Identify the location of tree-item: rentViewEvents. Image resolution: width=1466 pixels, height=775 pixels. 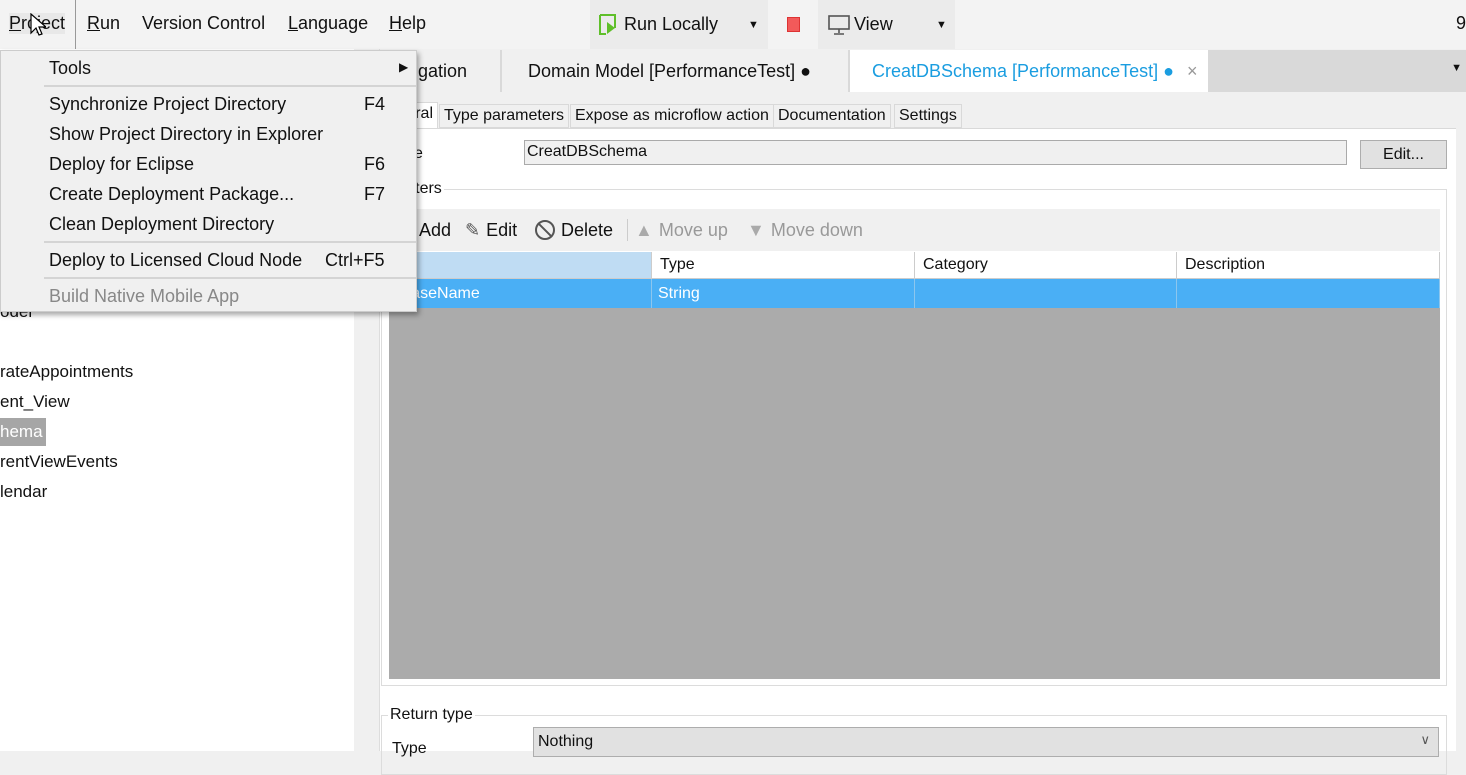
(59, 462).